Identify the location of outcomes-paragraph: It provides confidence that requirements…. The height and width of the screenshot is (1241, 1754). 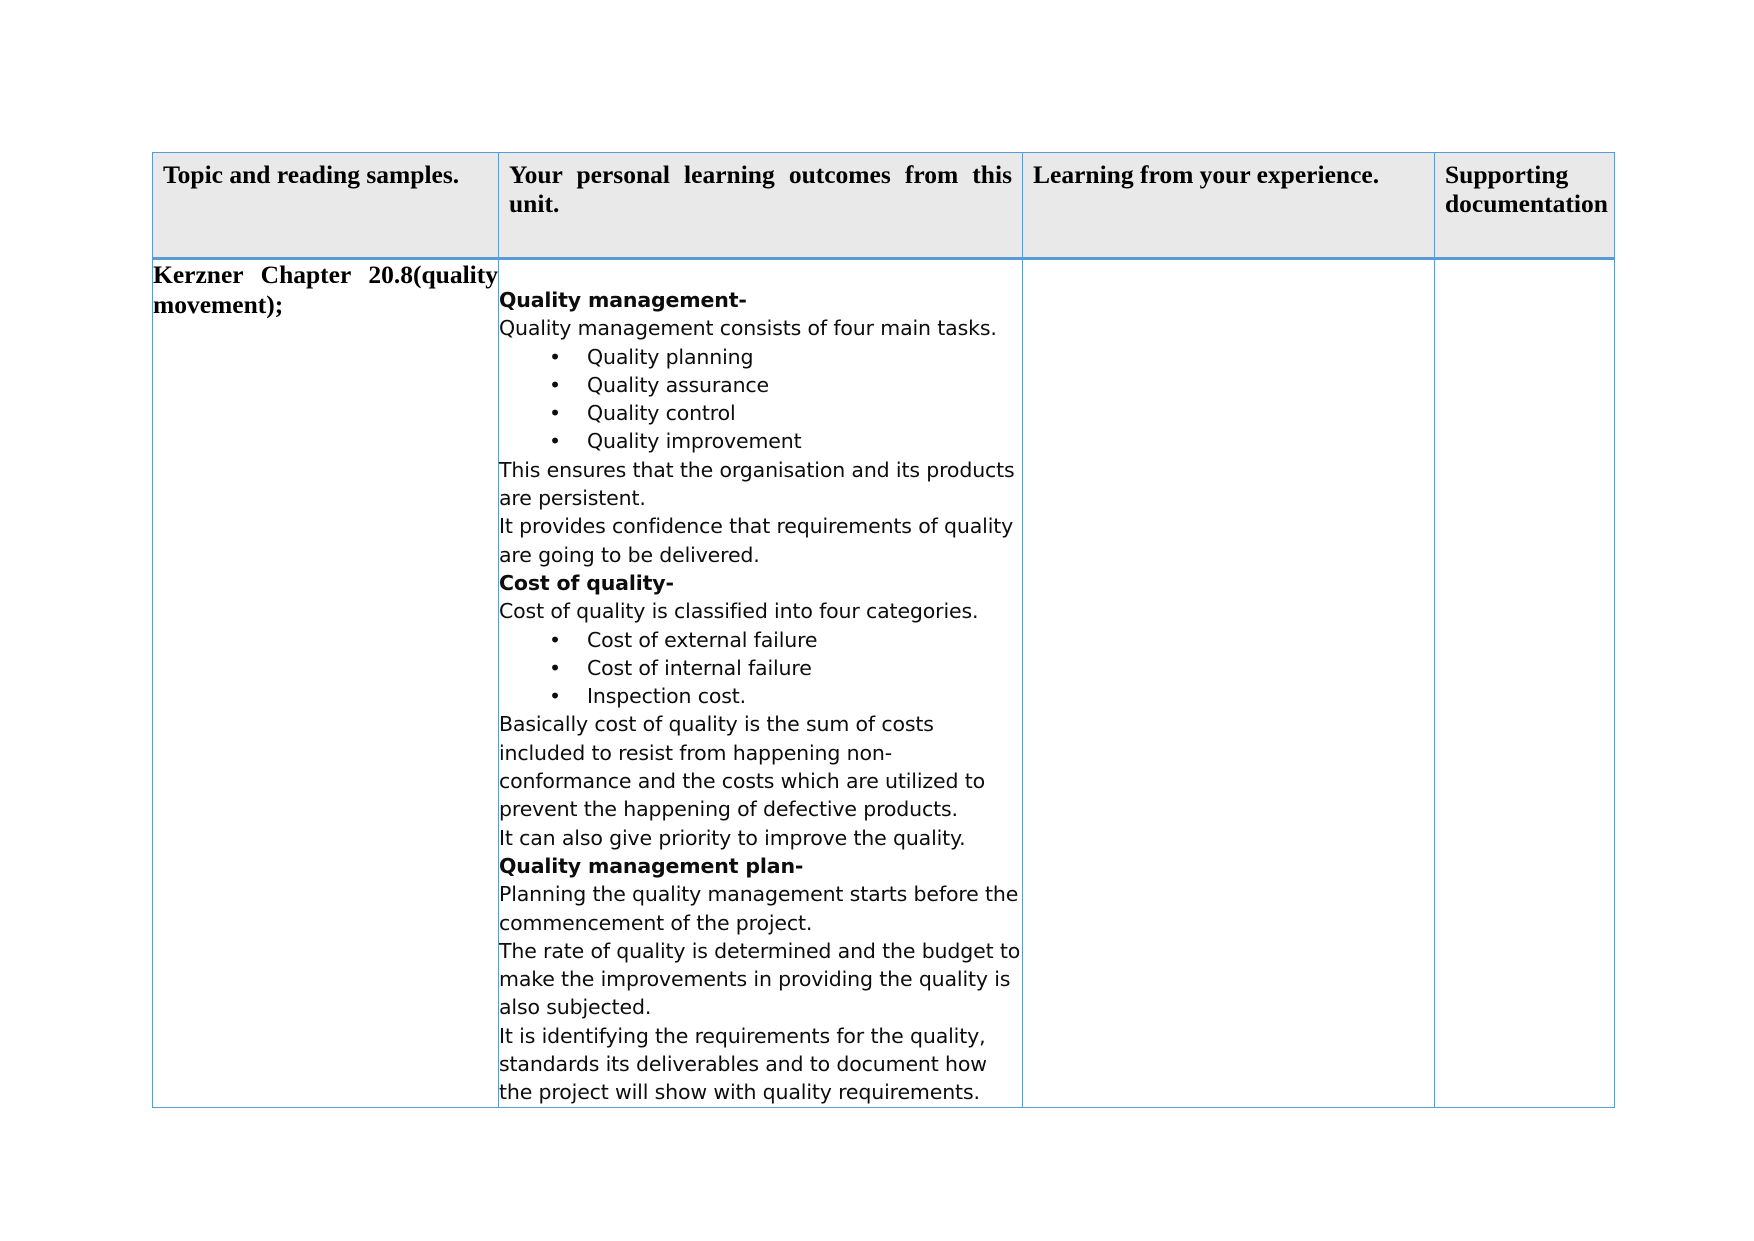
(756, 540).